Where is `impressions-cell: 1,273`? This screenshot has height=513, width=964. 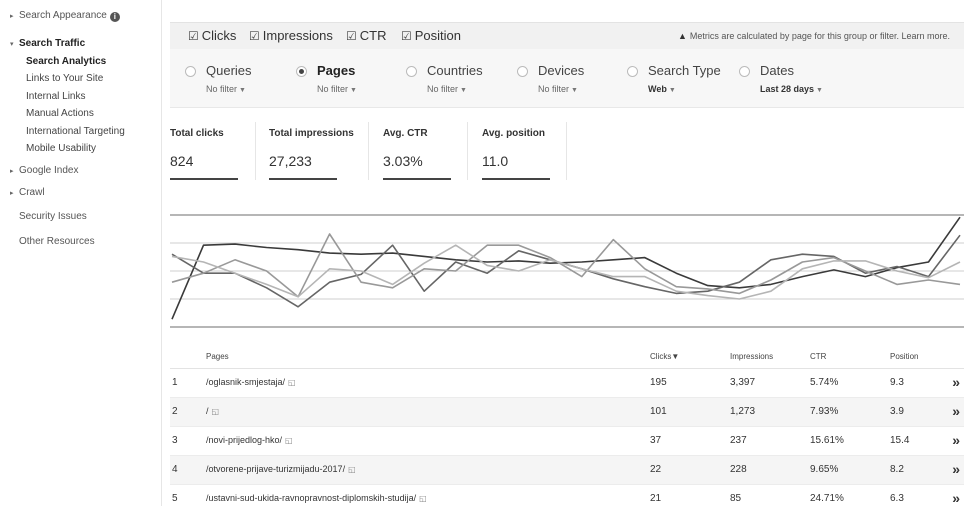 impressions-cell: 1,273 is located at coordinates (743, 411).